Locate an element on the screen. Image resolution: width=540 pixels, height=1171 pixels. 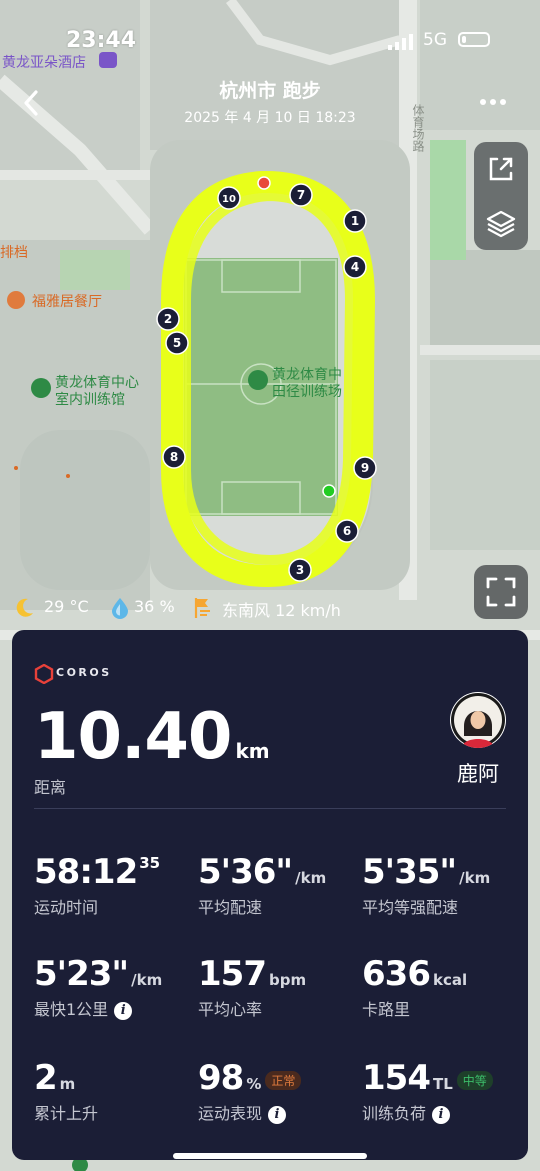
user-avatar-icon is located at coordinates (478, 720).